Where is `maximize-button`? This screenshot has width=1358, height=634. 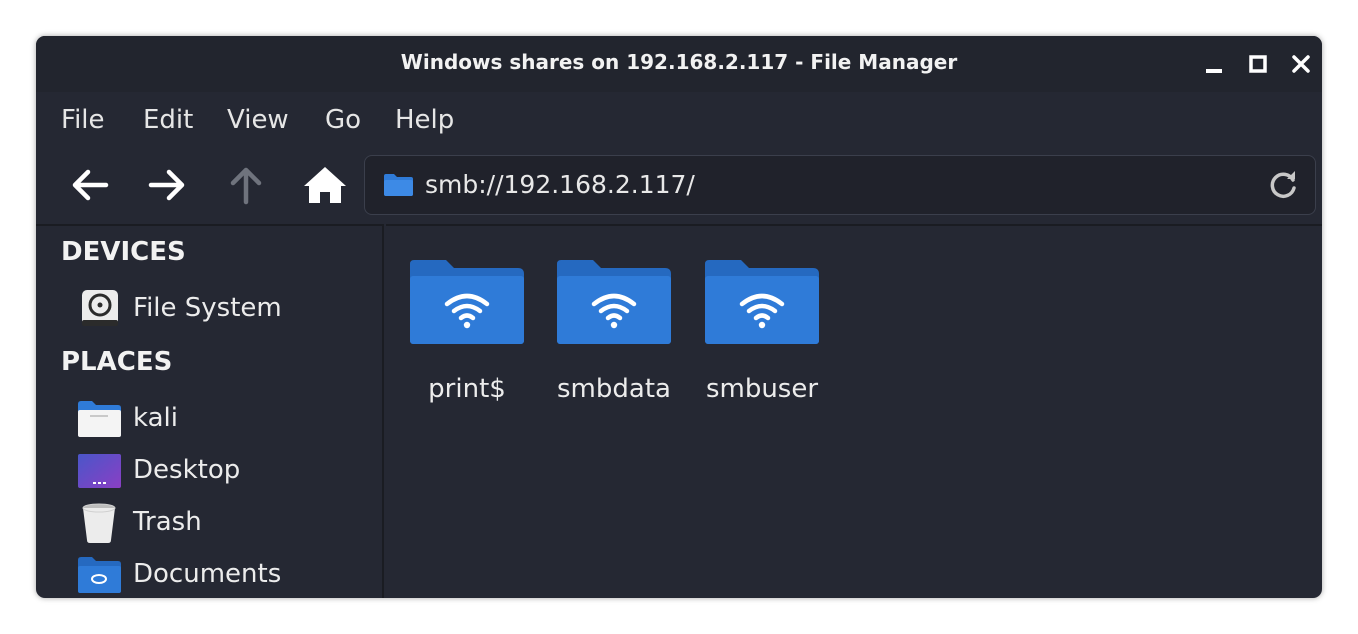 maximize-button is located at coordinates (1258, 64).